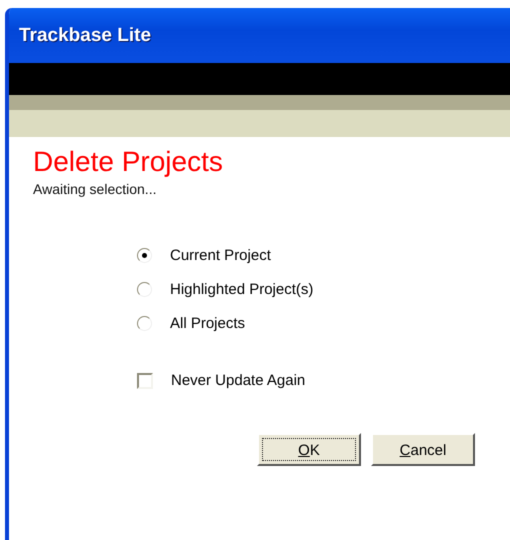 The width and height of the screenshot is (510, 540). Describe the element at coordinates (128, 162) in the screenshot. I see `dialog-heading: Delete Projects` at that location.